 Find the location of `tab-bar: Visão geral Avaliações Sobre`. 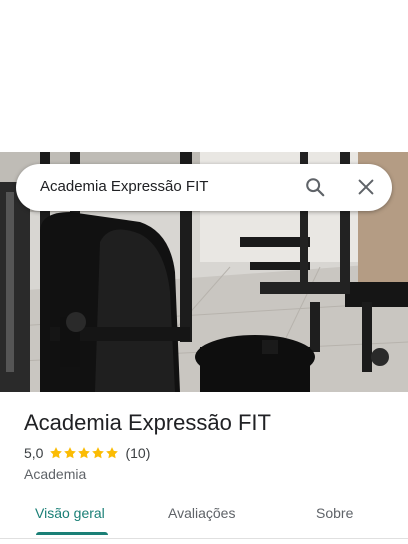

tab-bar: Visão geral Avaliações Sobre is located at coordinates (204, 516).